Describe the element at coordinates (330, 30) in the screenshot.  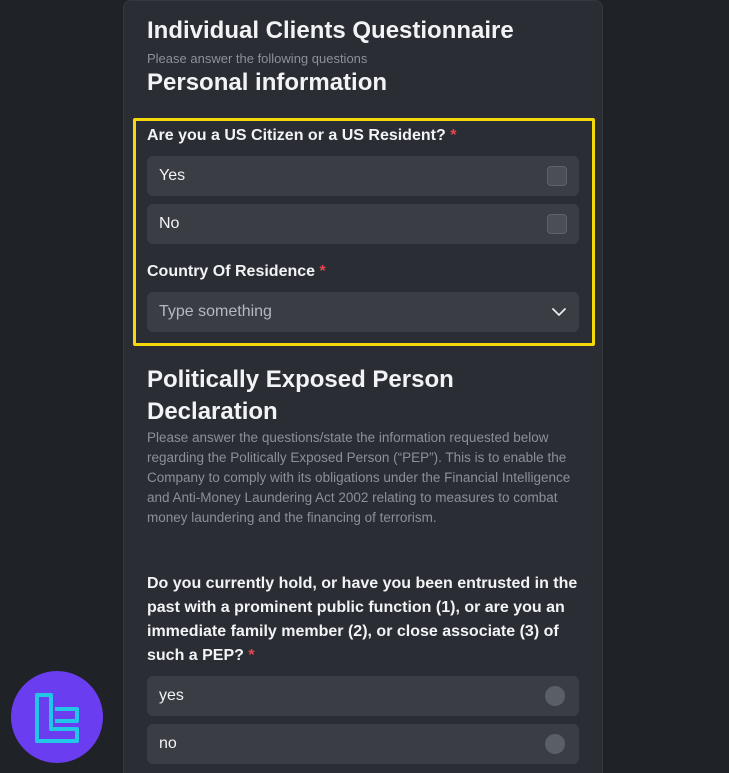
I see `page-title: Individual Clients Questionnaire` at that location.